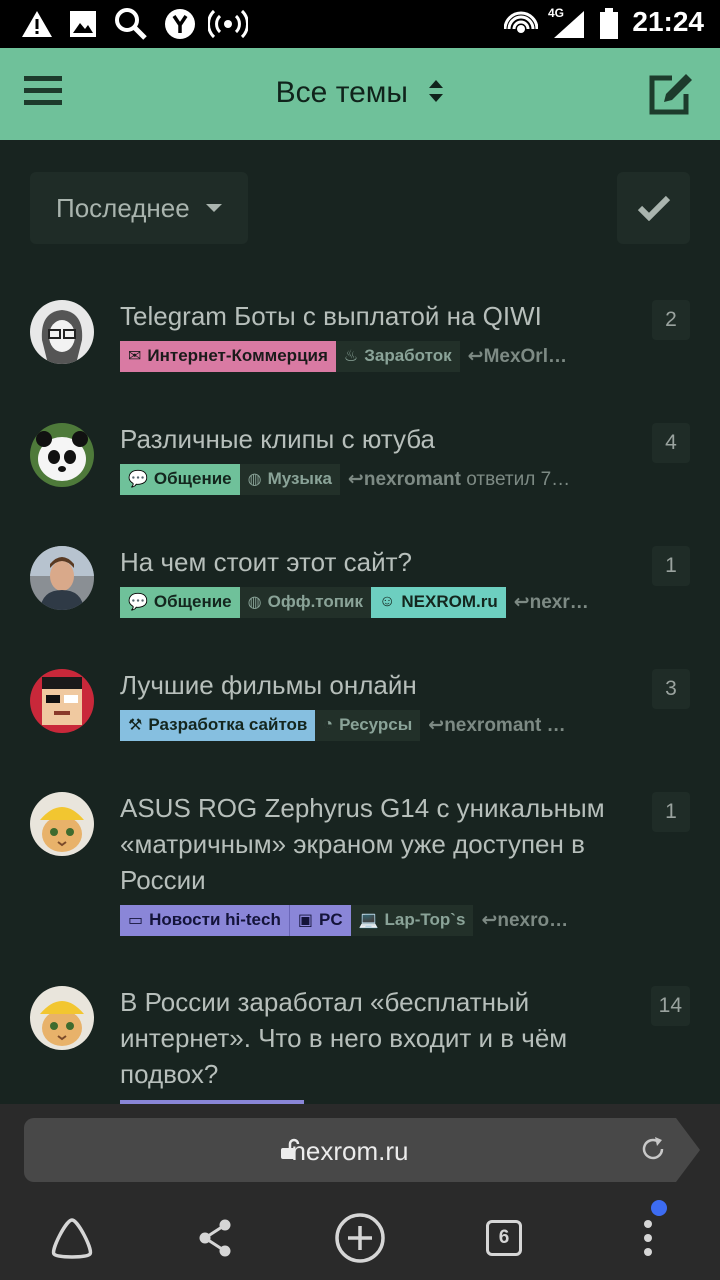 This screenshot has height=1280, width=720. I want to click on status-bar: 4G 21:24, so click(360, 24).